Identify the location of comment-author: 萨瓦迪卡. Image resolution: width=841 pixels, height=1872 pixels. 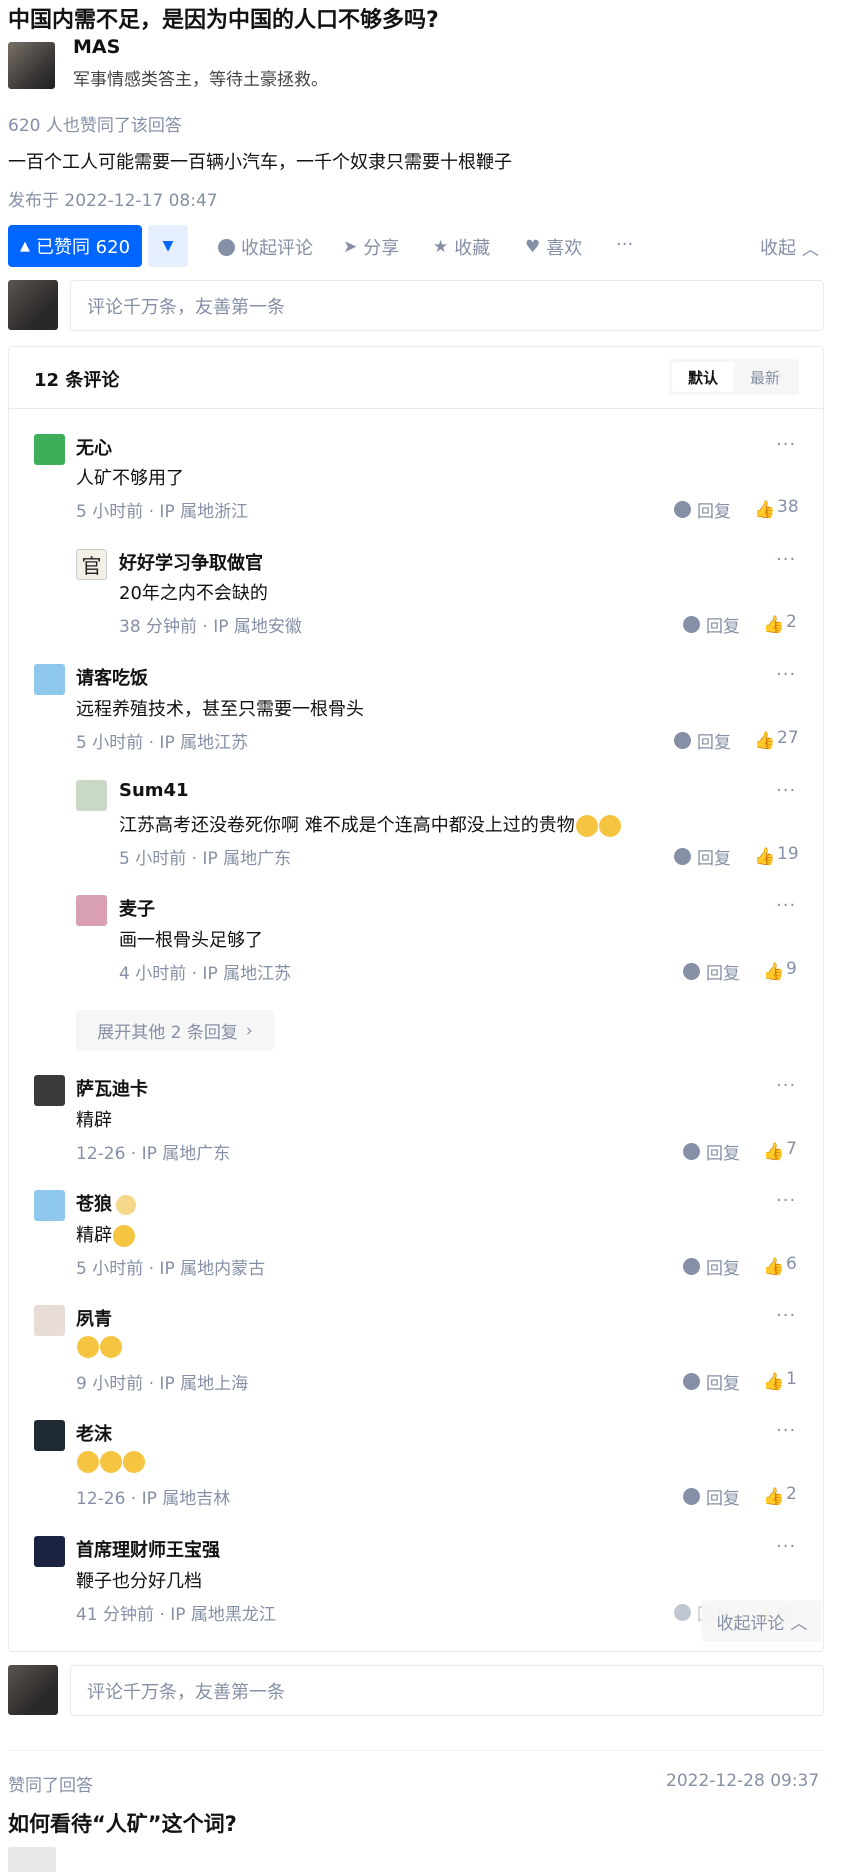
(112, 1088).